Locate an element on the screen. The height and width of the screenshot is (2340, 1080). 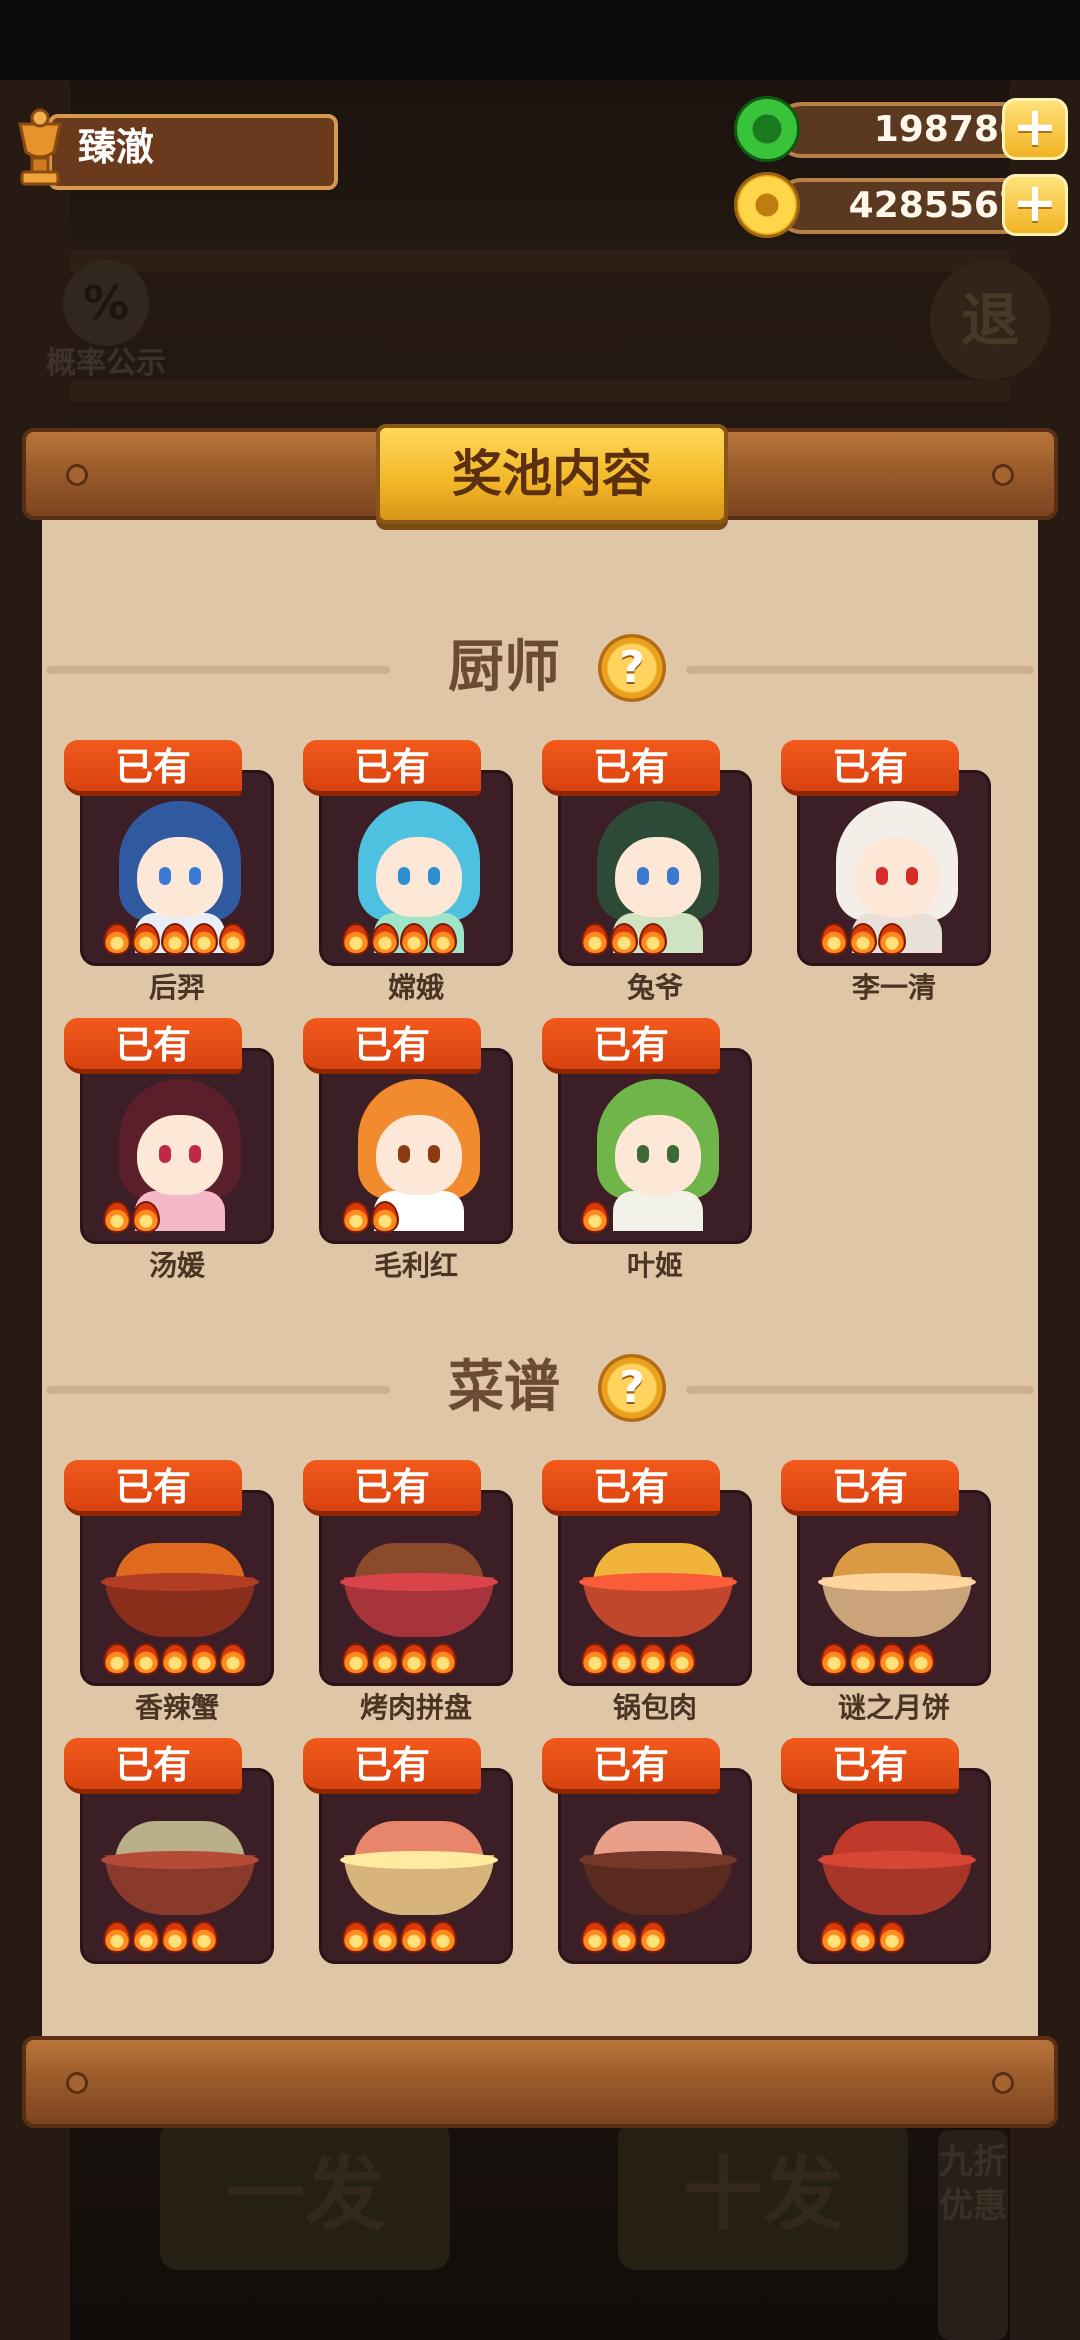
chef-card: 已有 汤媛 is located at coordinates (169, 1153).